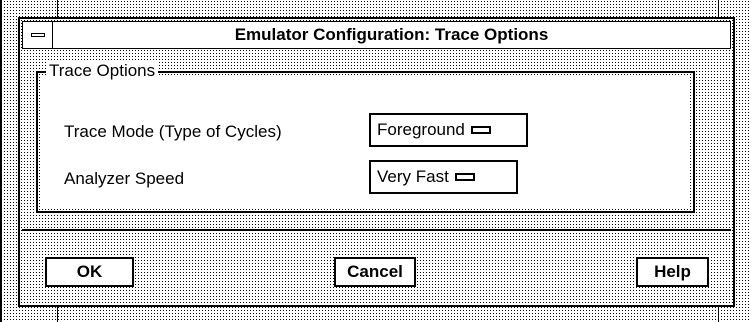  Describe the element at coordinates (376, 230) in the screenshot. I see `button-separator` at that location.